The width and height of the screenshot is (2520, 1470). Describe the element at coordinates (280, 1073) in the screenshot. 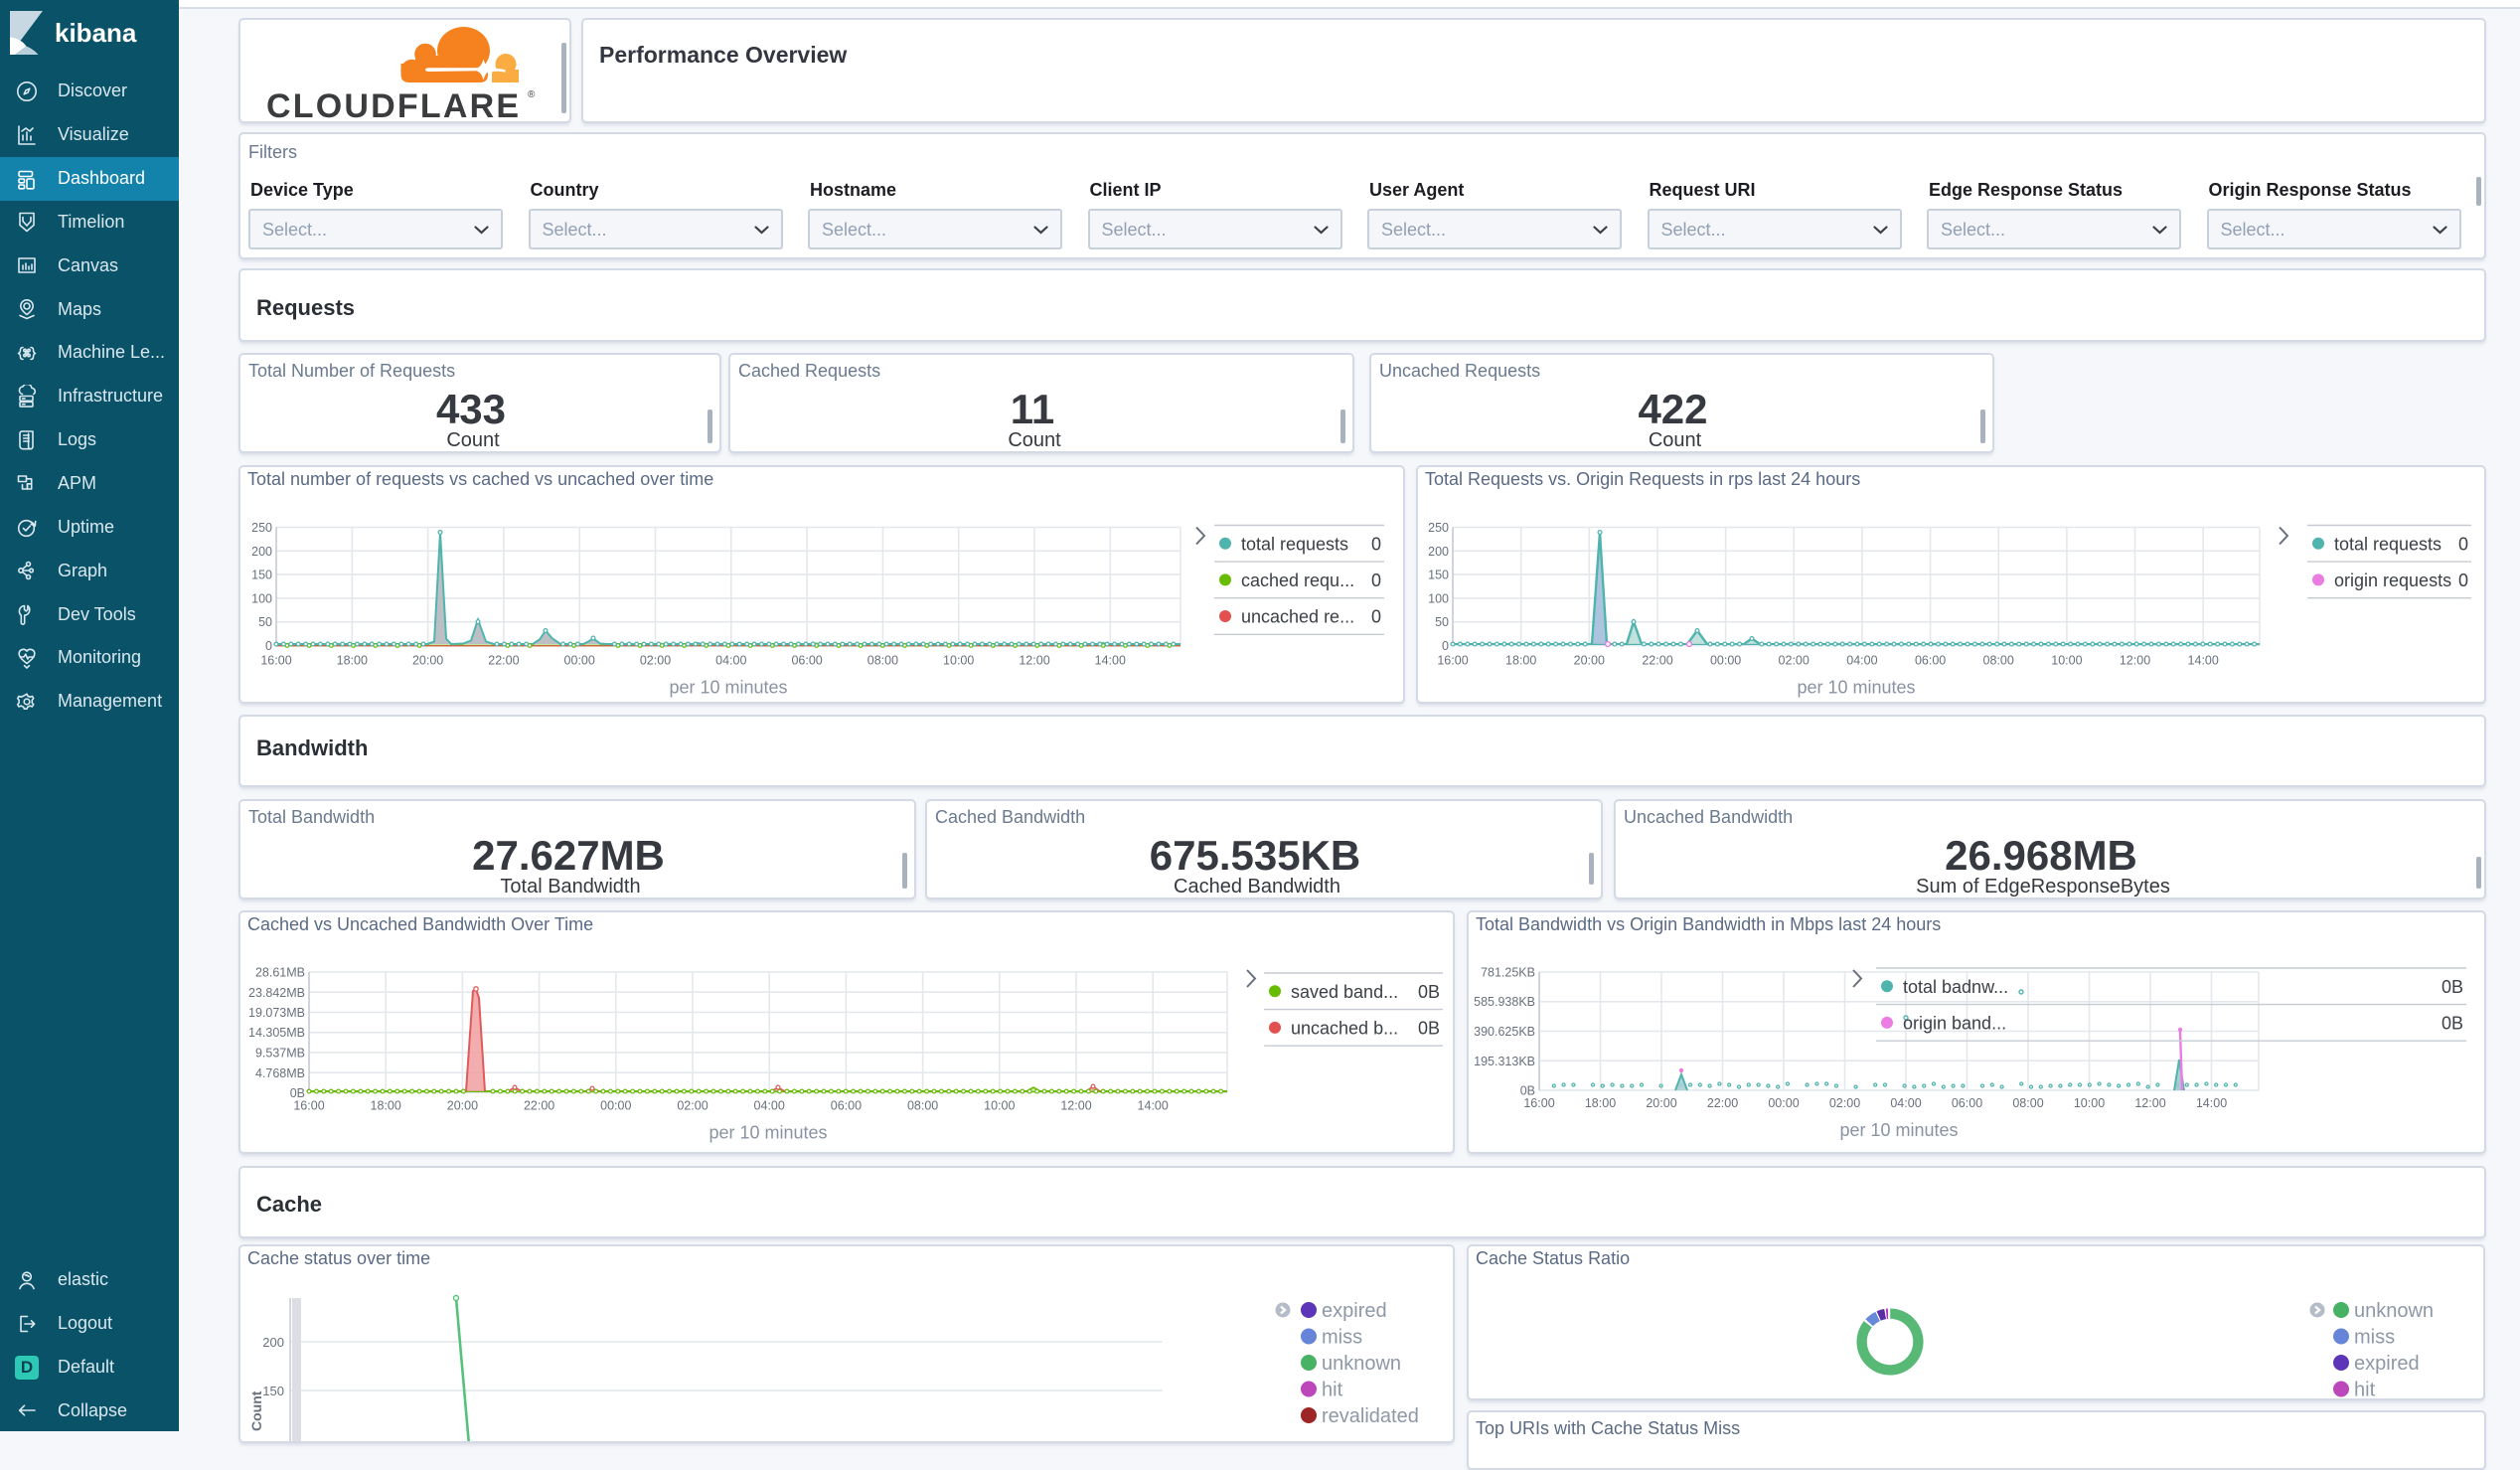

I see `svg-text: 4.768MB` at that location.